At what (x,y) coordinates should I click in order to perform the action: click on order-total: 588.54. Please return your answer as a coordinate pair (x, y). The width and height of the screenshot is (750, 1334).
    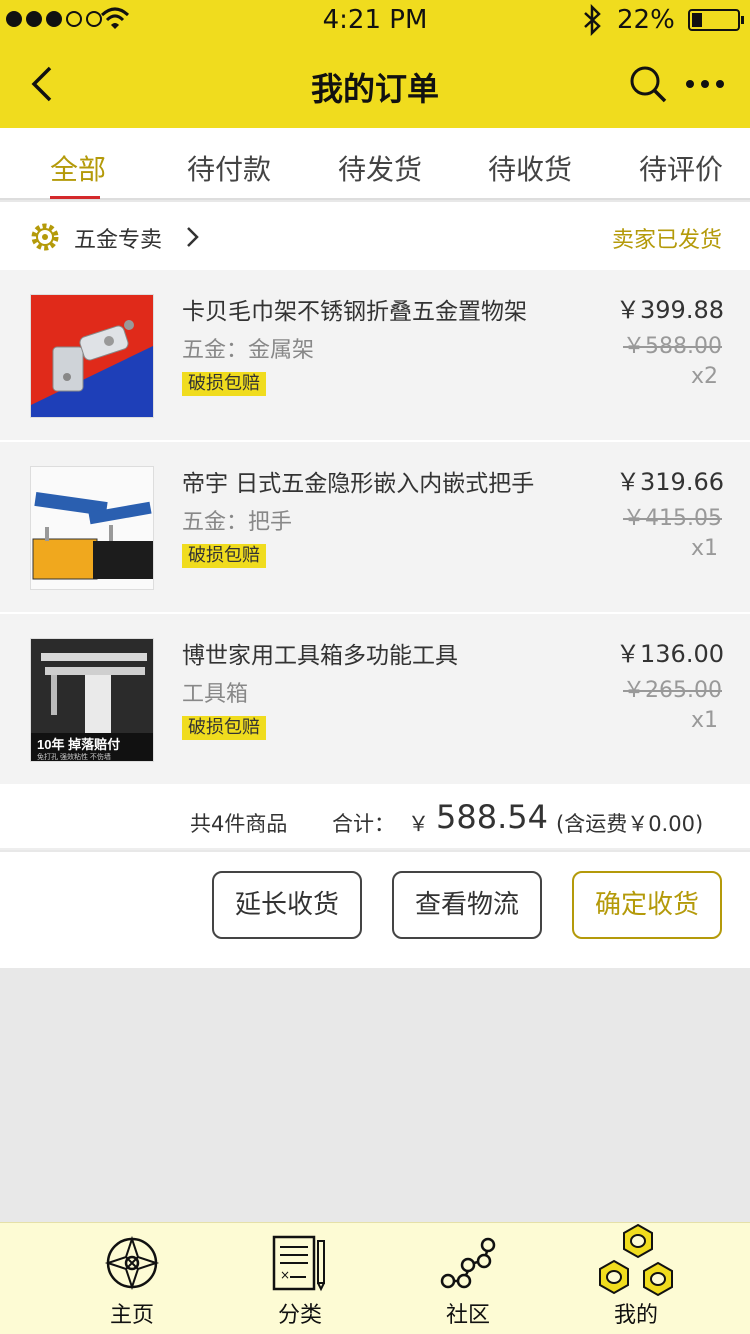
    Looking at the image, I should click on (492, 817).